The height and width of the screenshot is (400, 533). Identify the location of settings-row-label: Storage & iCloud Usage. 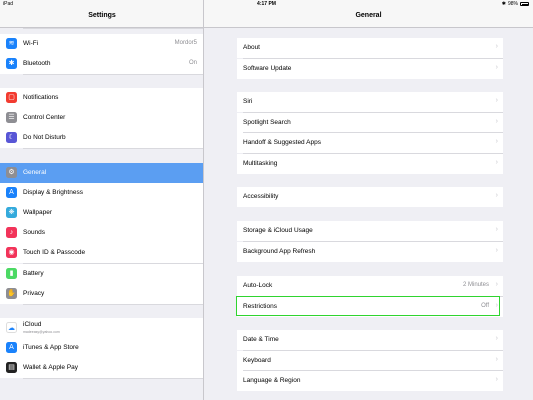
(278, 230).